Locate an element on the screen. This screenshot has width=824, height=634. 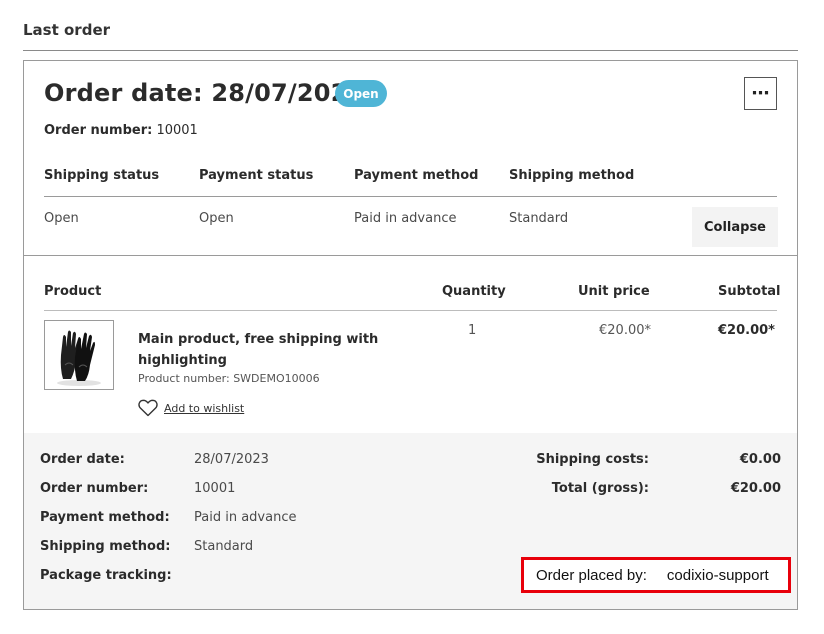
heart-icon is located at coordinates (148, 408).